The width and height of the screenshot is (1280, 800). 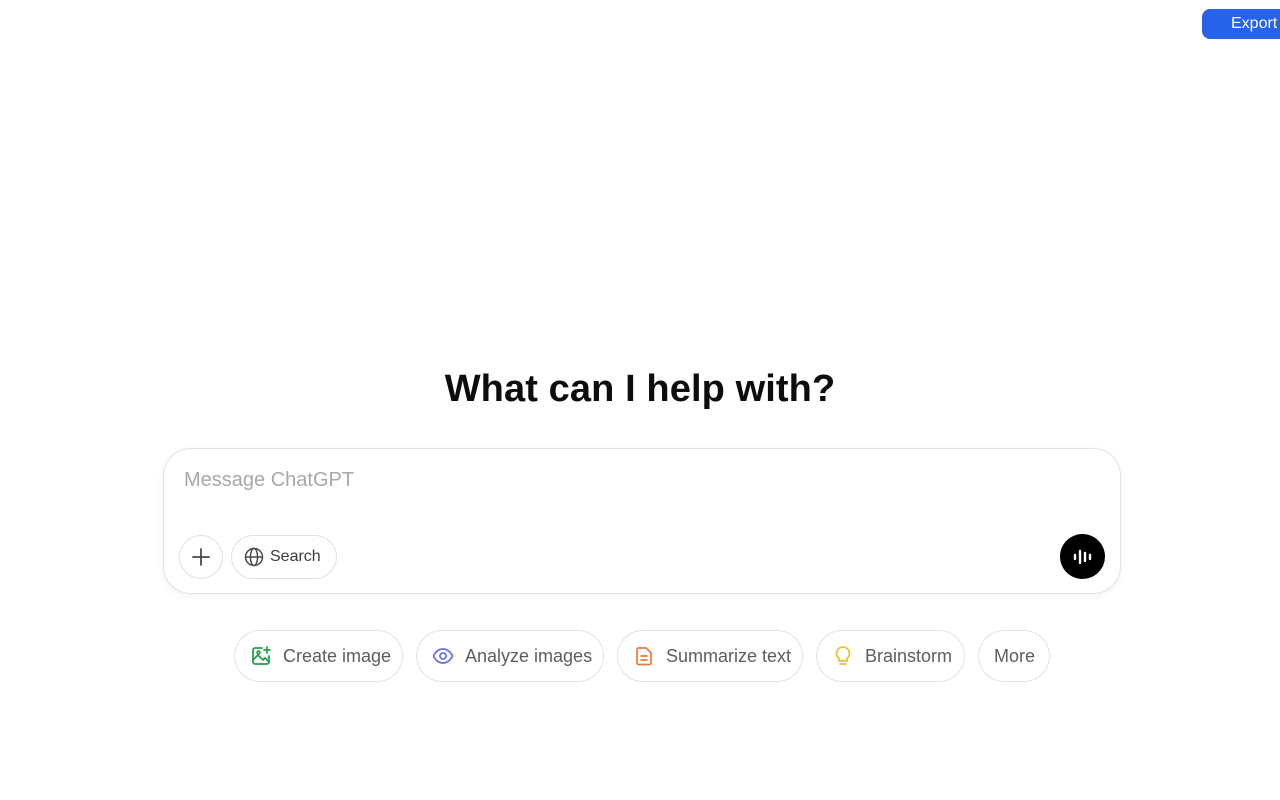 I want to click on suggestion-label: Create image, so click(x=337, y=655).